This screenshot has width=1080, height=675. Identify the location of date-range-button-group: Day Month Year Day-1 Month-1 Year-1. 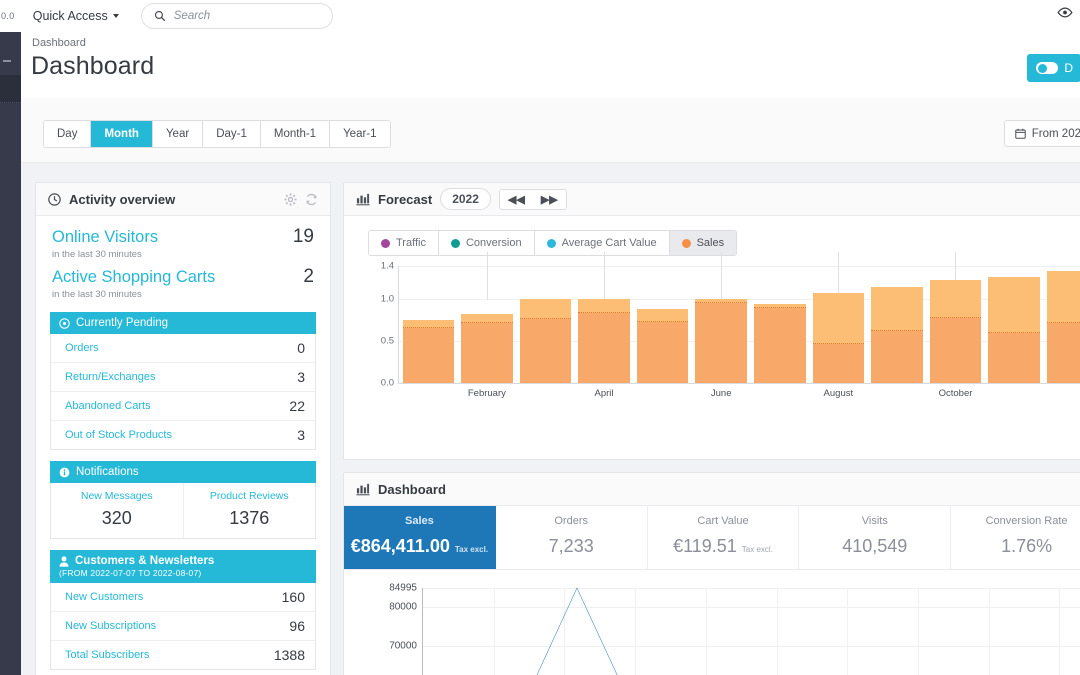
(217, 134).